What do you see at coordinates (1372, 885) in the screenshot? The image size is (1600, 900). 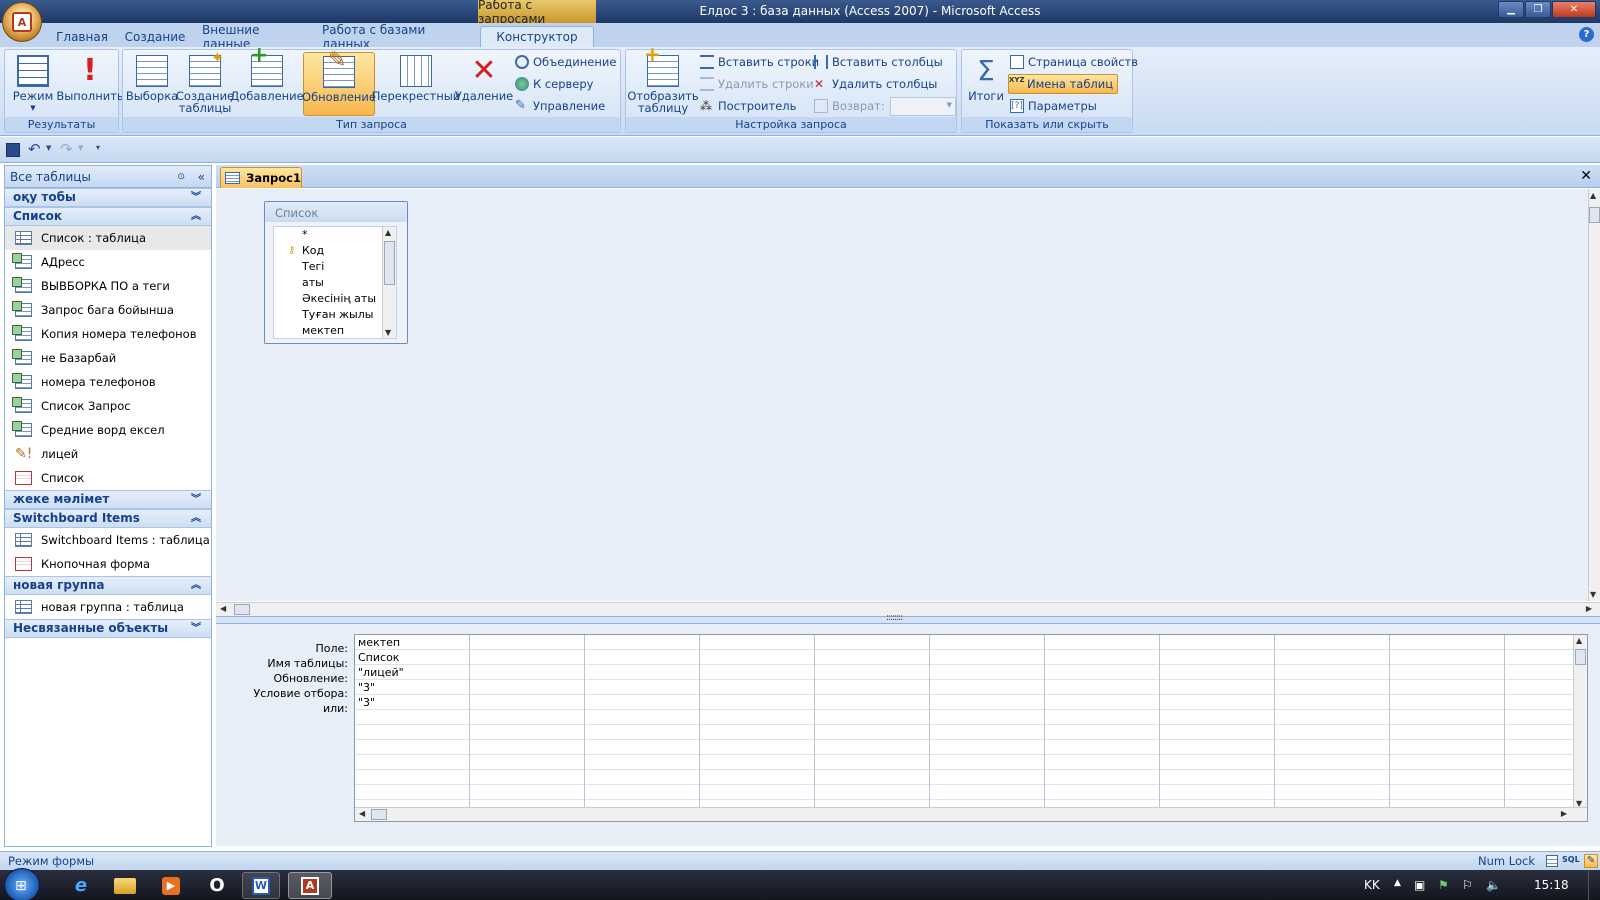 I see `input-language: KK` at bounding box center [1372, 885].